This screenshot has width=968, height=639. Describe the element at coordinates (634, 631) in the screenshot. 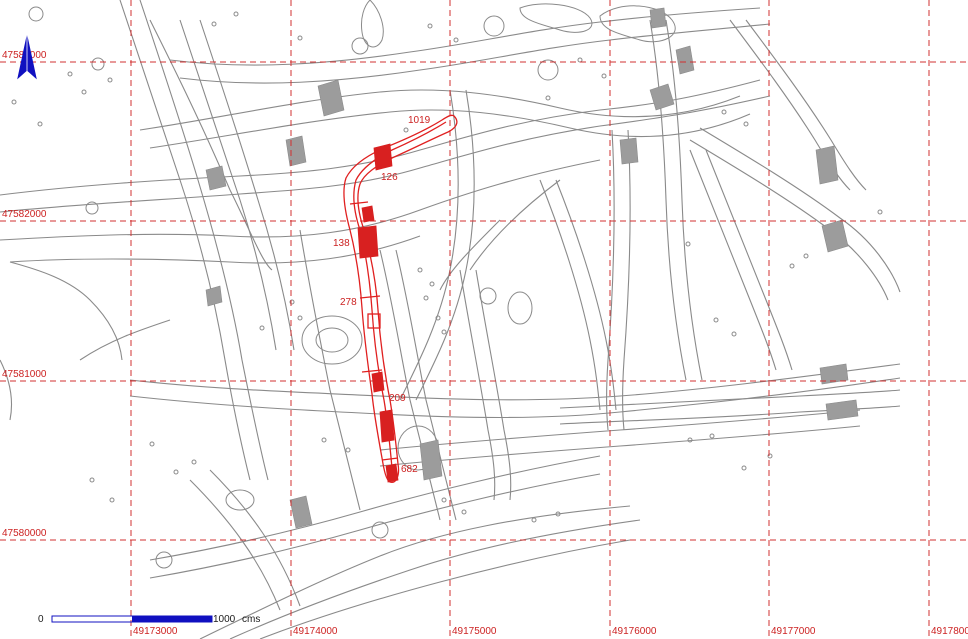

I see `easting-label: 49176000` at that location.